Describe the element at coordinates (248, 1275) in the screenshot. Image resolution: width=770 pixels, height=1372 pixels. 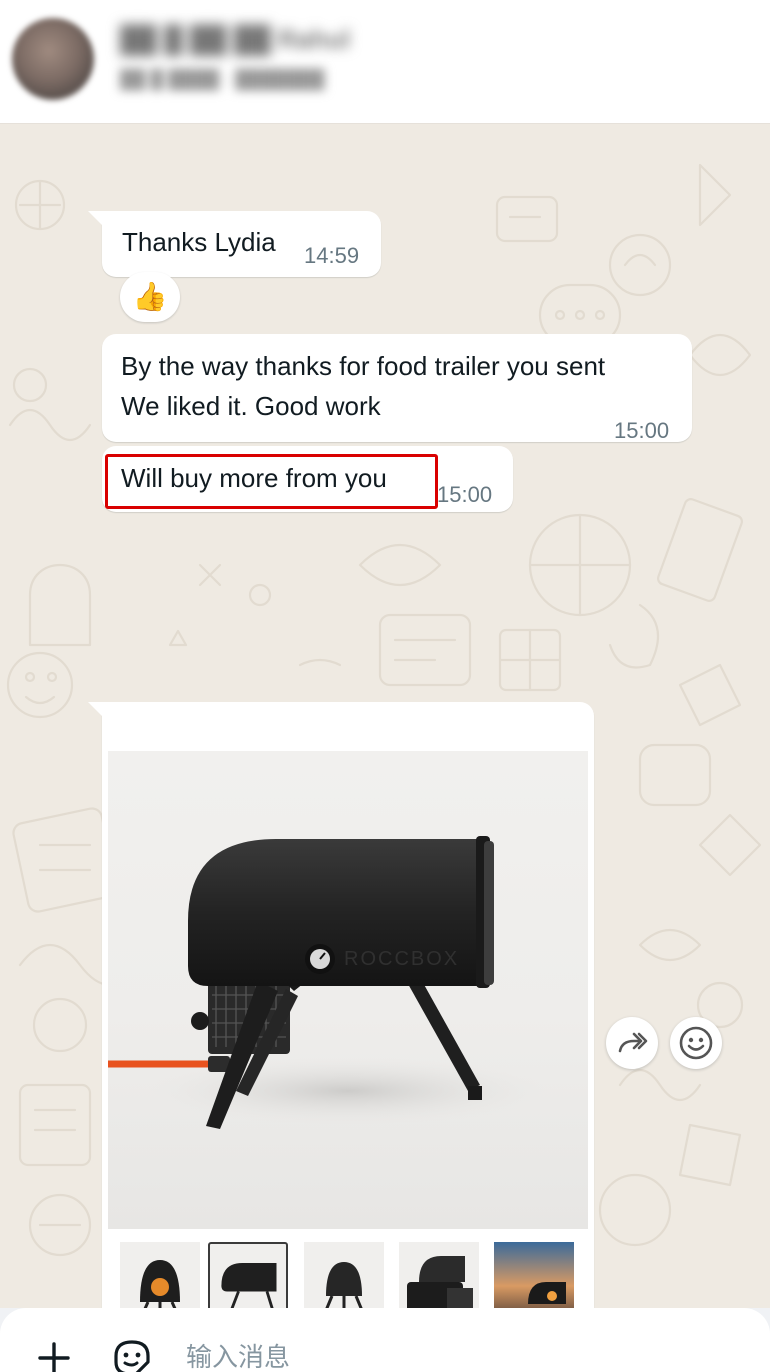
I see `thumbnail-selected` at that location.